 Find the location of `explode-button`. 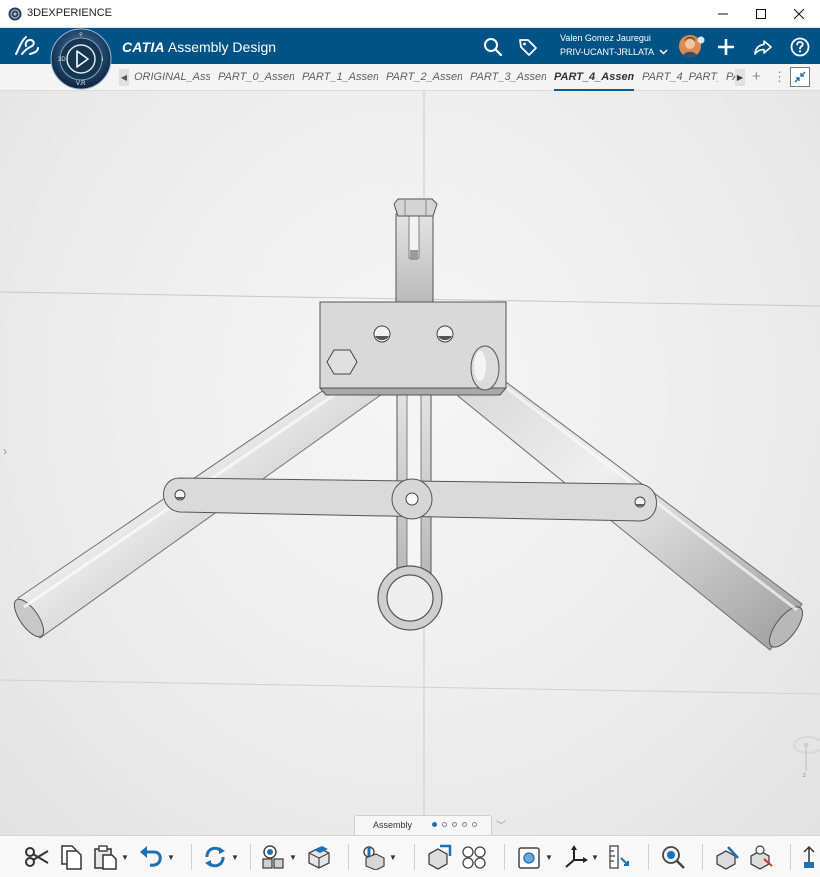

explode-button is located at coordinates (474, 857).